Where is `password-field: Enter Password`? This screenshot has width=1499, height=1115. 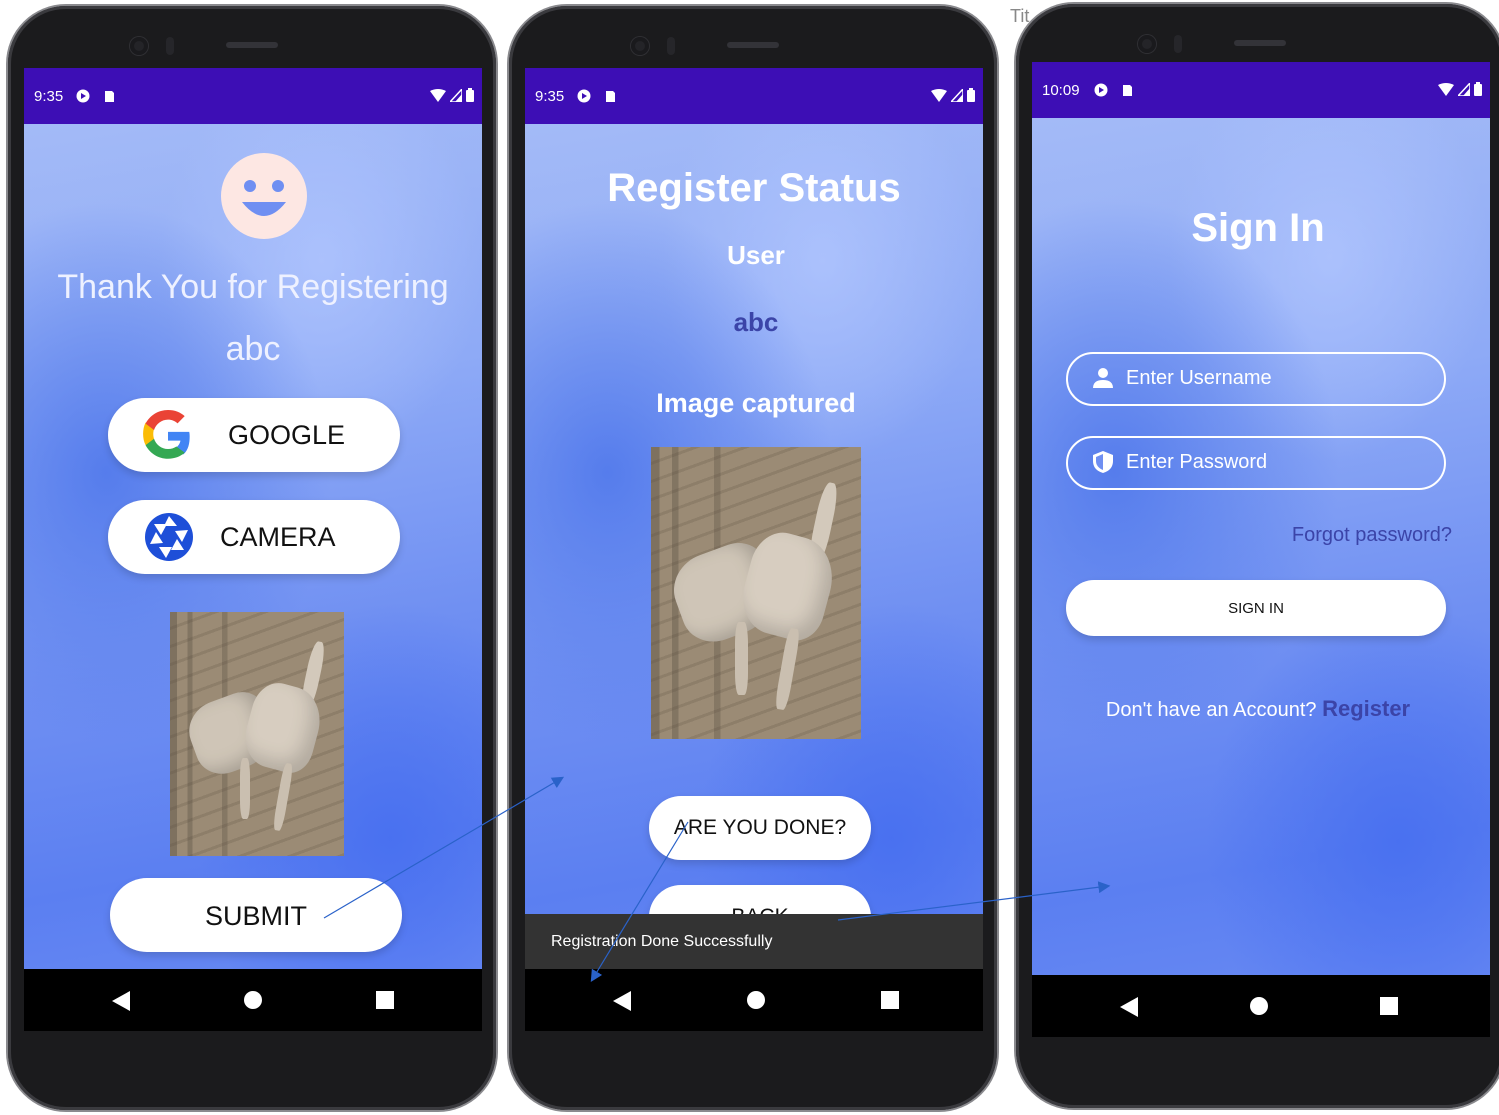 password-field: Enter Password is located at coordinates (1256, 463).